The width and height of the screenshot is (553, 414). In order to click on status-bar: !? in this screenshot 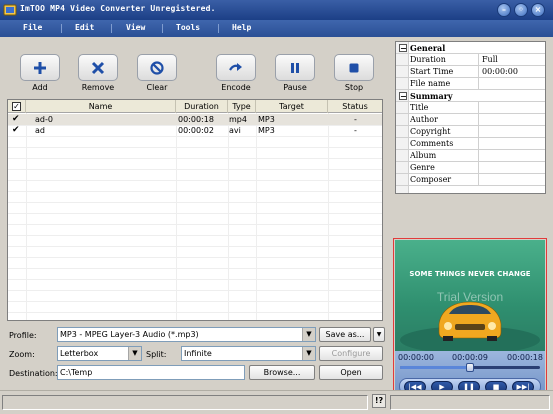, I will do `click(276, 402)`.